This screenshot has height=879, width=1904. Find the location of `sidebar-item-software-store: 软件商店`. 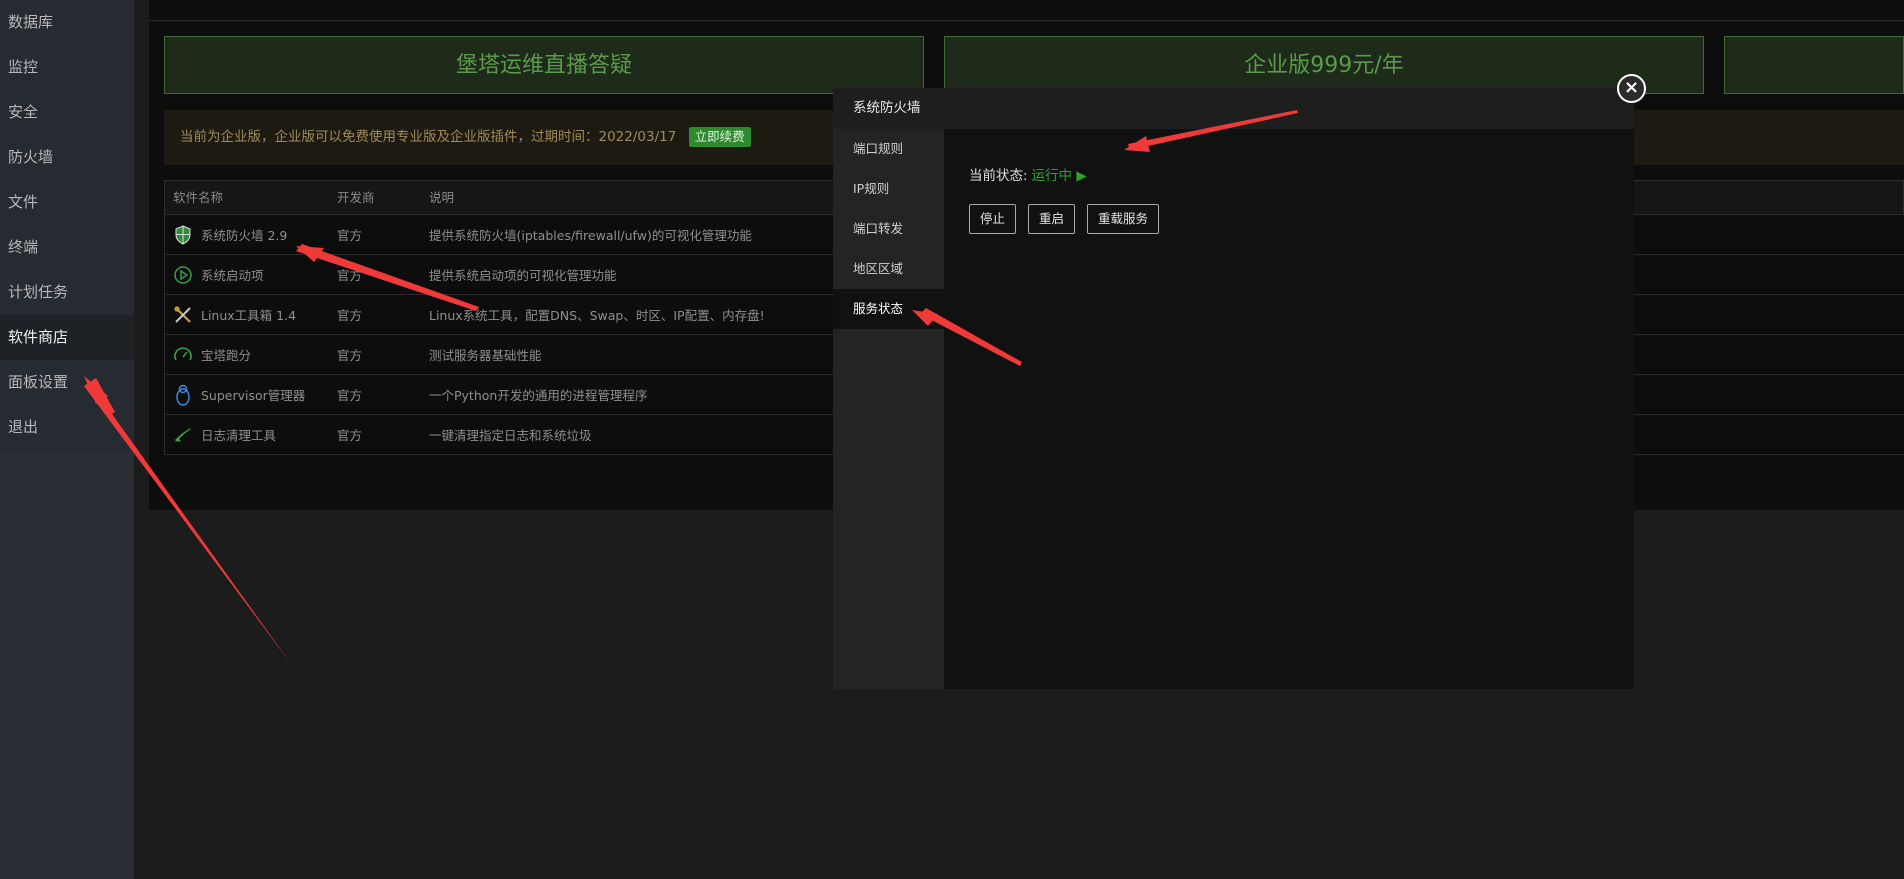

sidebar-item-software-store: 软件商店 is located at coordinates (67, 337).